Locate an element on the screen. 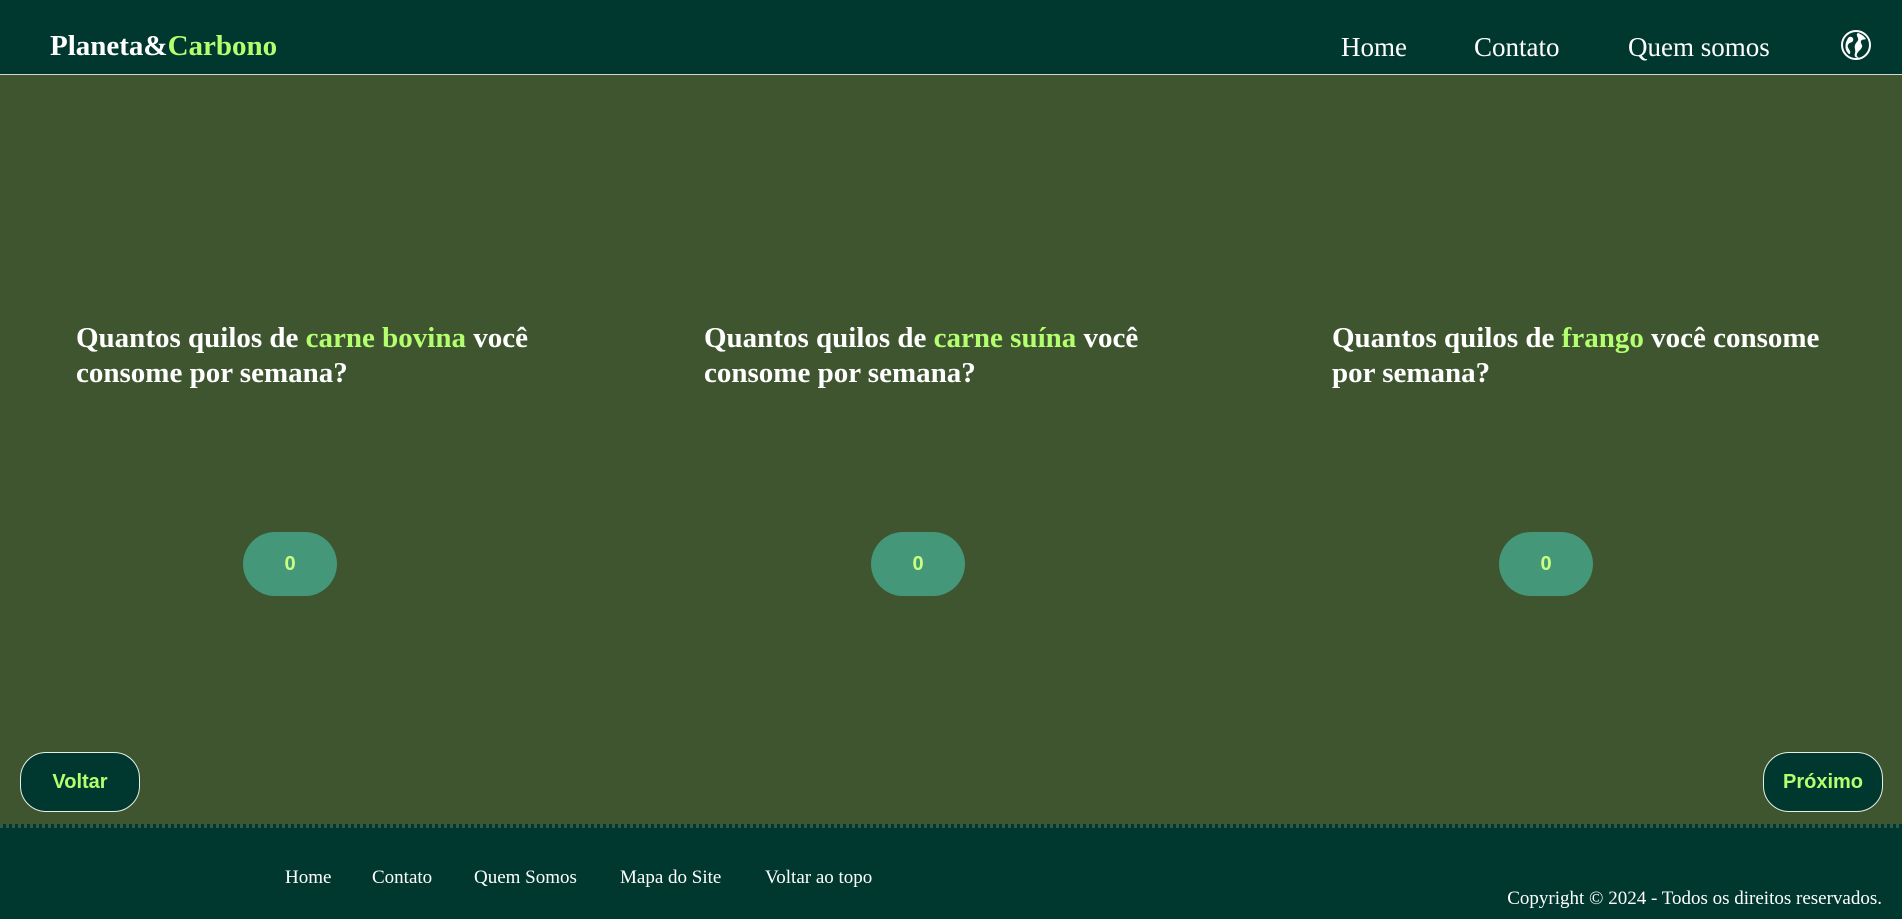 This screenshot has height=919, width=1902. site-header: Planeta&Carbono Home Contato Quem somos is located at coordinates (951, 37).